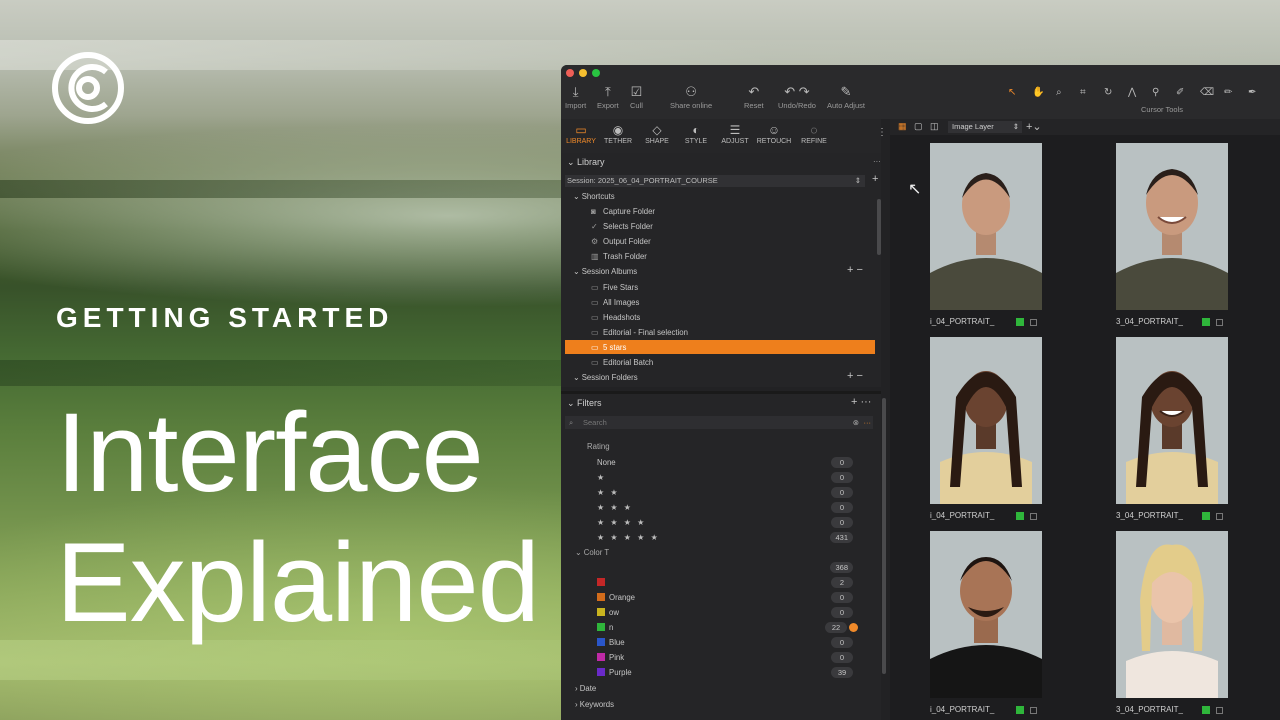 This screenshot has width=1280, height=720. Describe the element at coordinates (855, 270) in the screenshot. I see `add-album-button: + −` at that location.